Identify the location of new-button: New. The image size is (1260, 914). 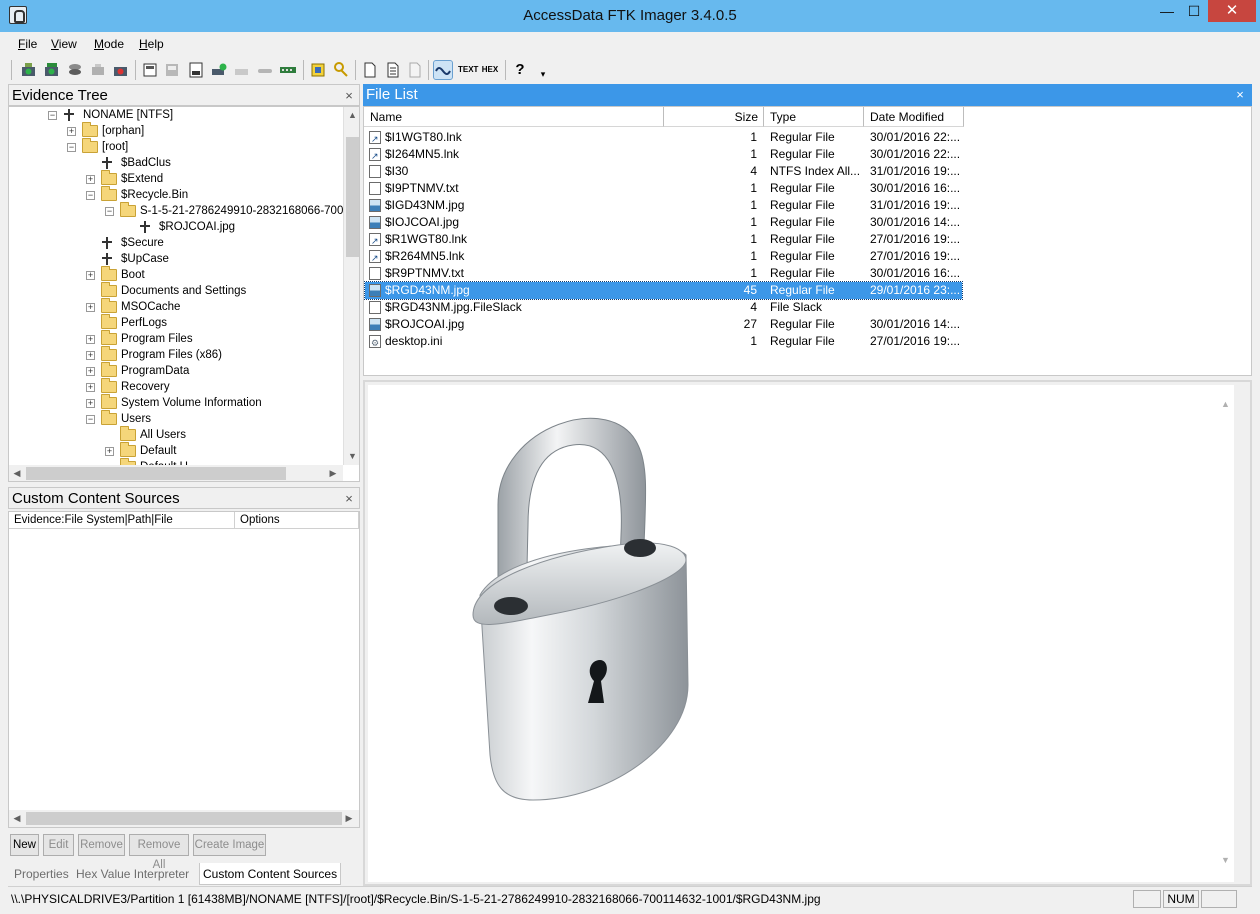
(24, 845).